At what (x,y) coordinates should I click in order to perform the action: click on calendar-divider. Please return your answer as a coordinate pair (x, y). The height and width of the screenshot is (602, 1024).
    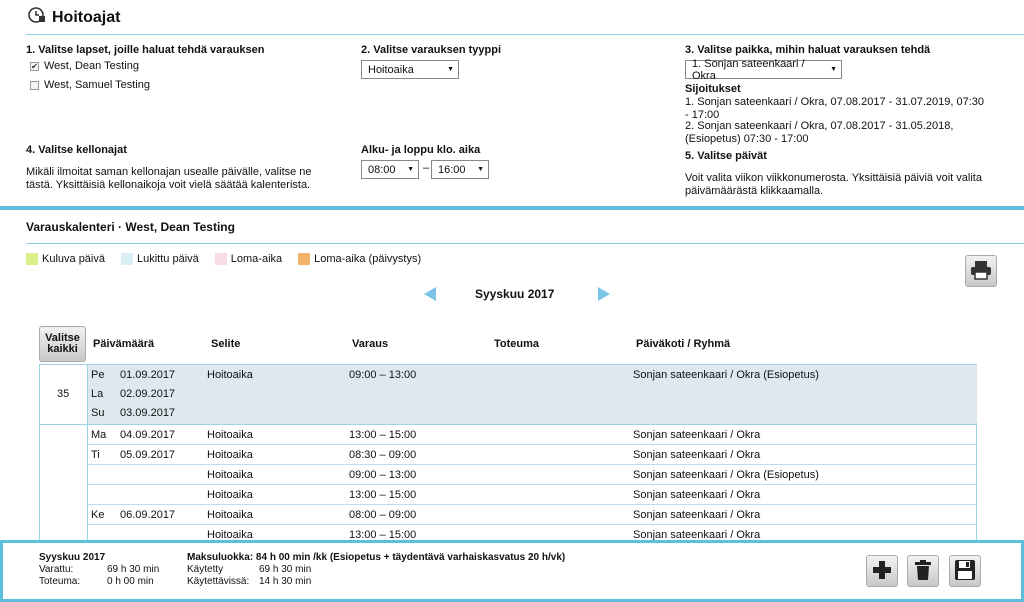
    Looking at the image, I should click on (525, 243).